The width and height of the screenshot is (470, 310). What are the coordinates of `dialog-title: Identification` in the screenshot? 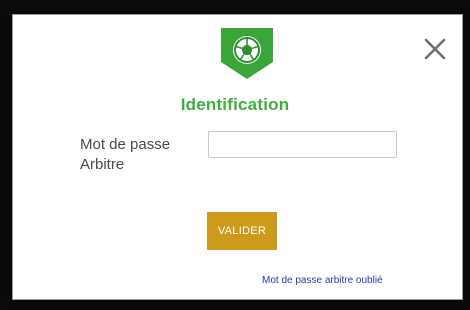 It's located at (235, 104).